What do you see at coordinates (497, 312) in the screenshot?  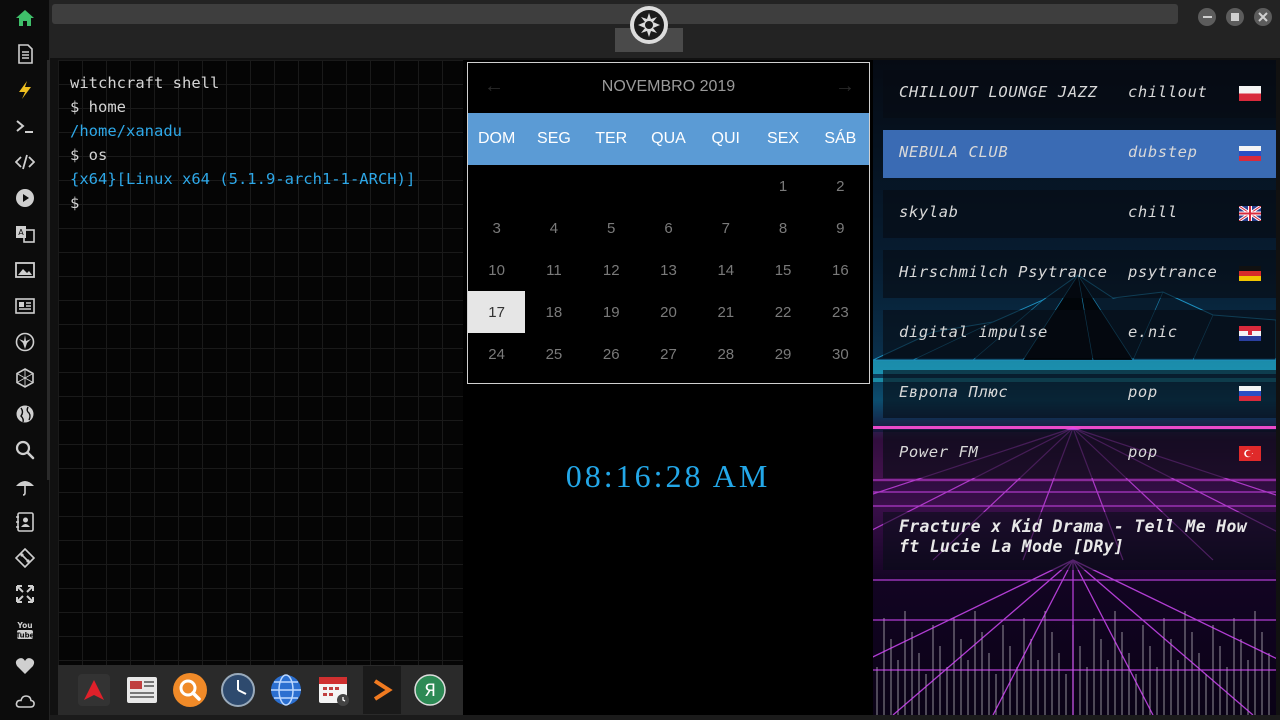 I see `calendar-day-today: 17` at bounding box center [497, 312].